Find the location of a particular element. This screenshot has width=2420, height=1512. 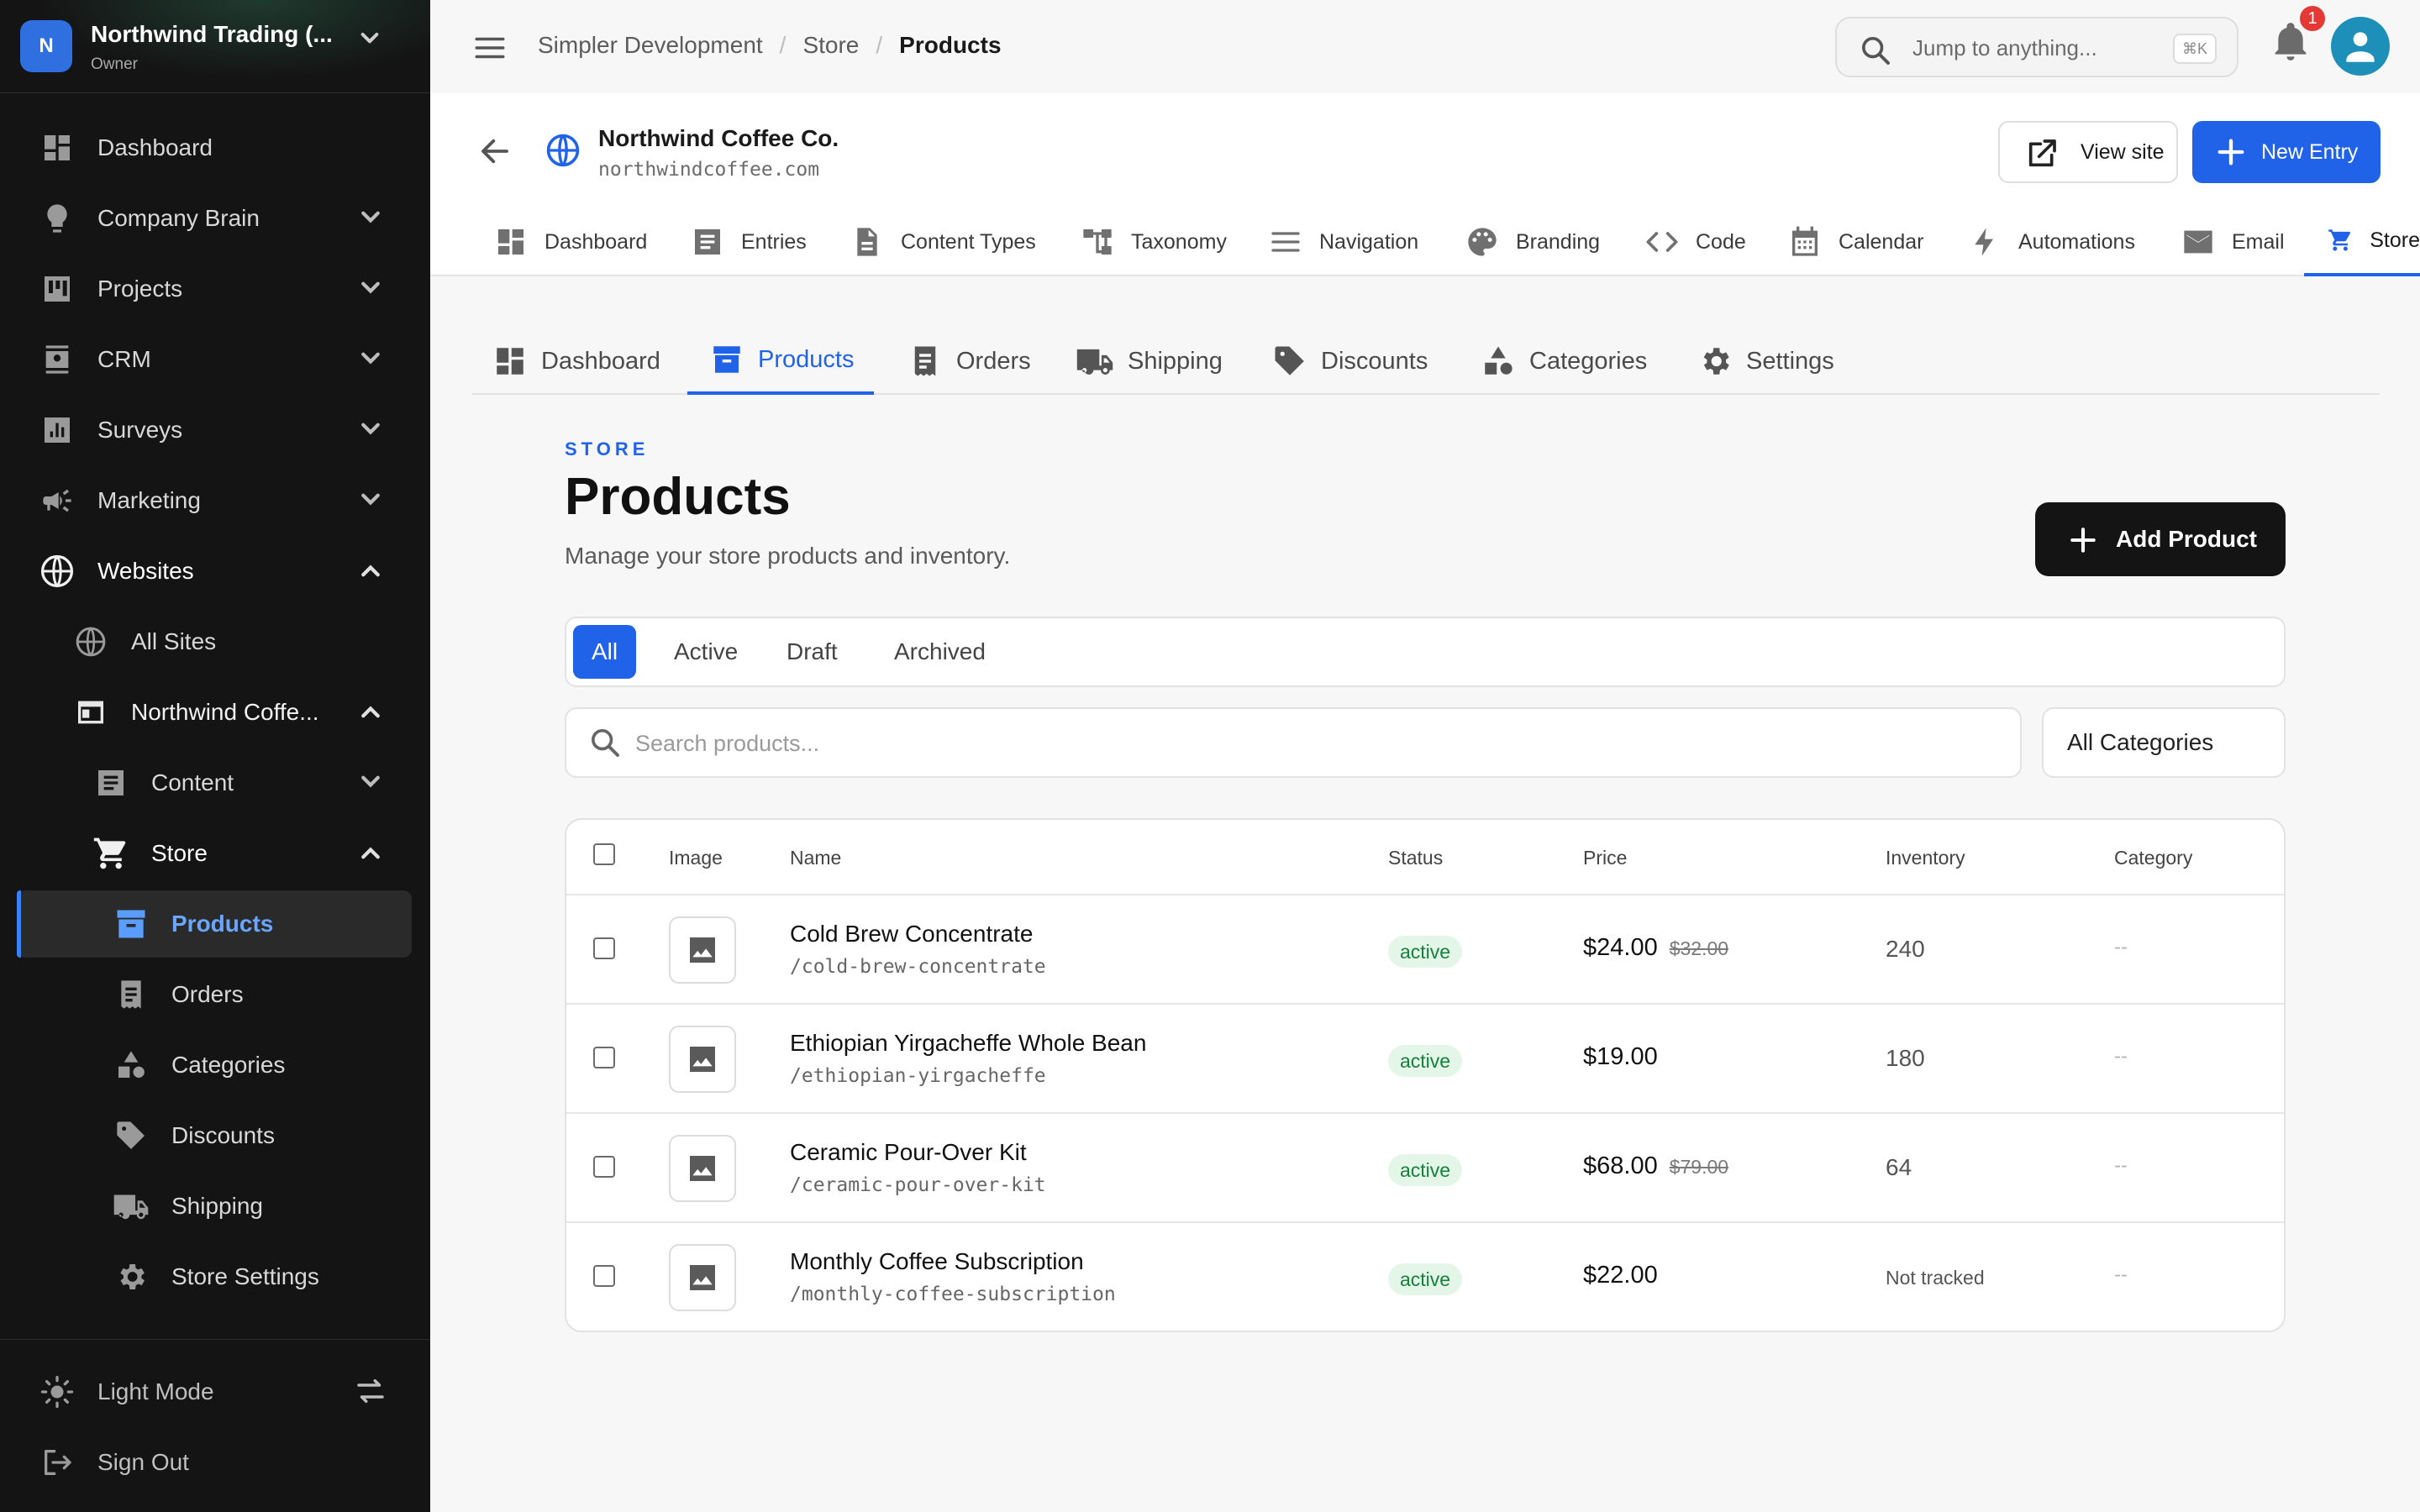

sidebar-item-surveys: Surveys is located at coordinates (215, 430).